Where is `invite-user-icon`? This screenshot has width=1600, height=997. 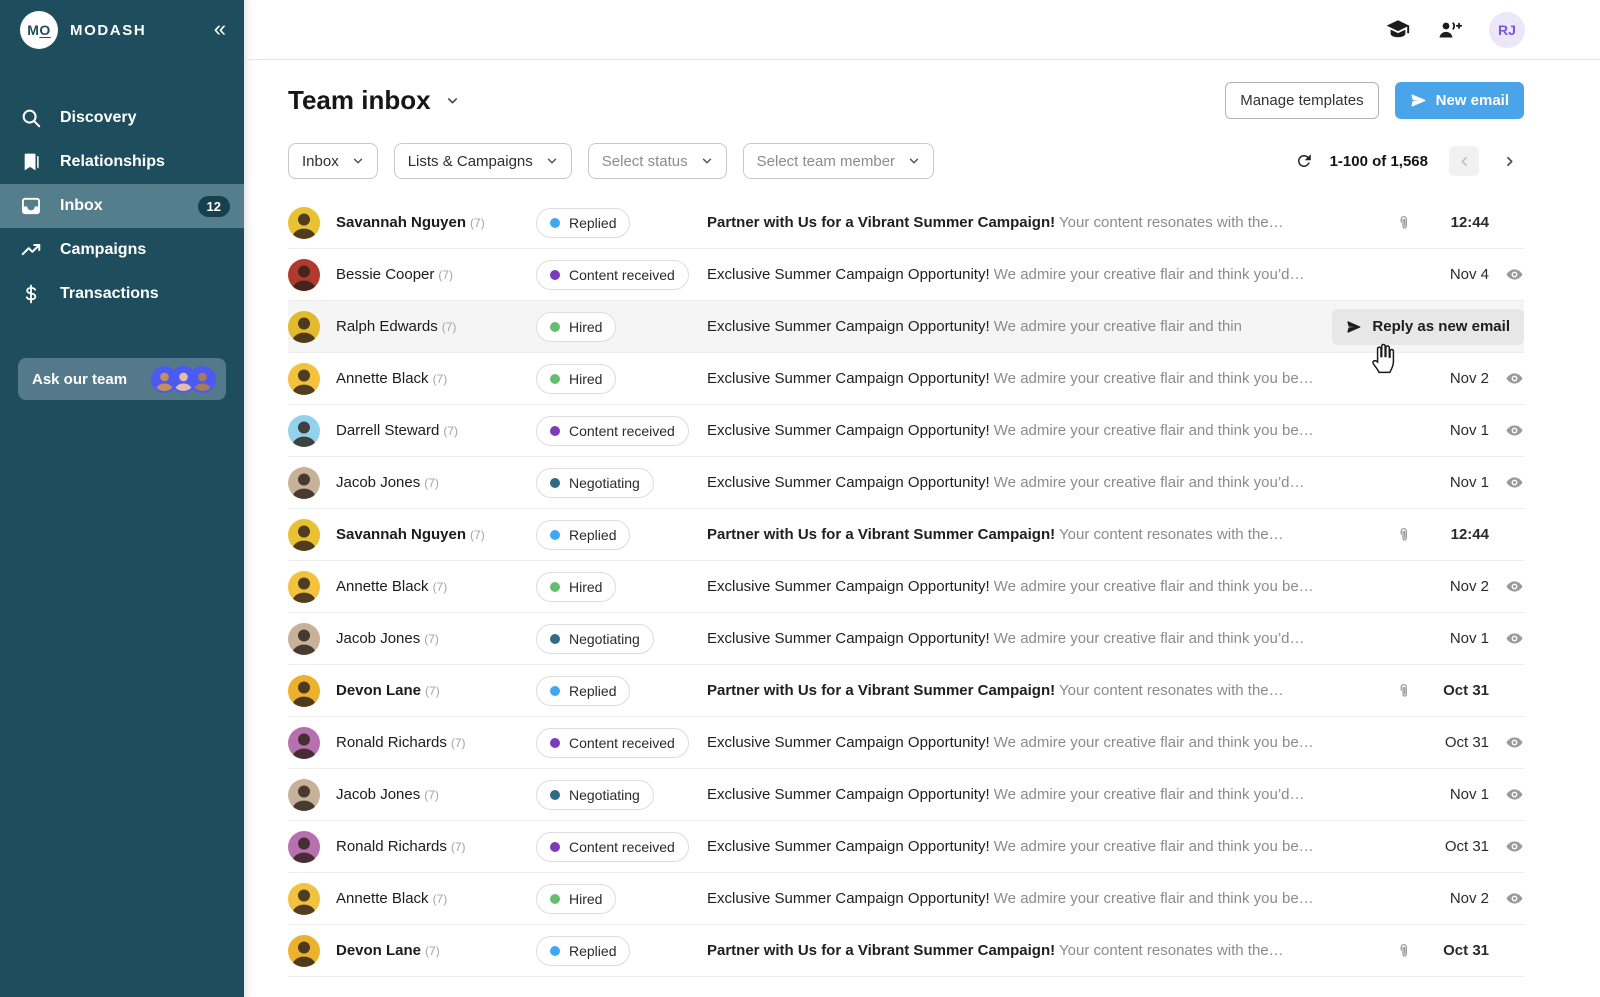
invite-user-icon is located at coordinates (1450, 30).